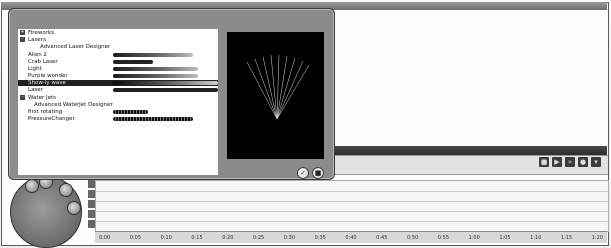 Image resolution: width=611 pixels, height=248 pixels. Describe the element at coordinates (197, 237) in the screenshot. I see `time-tick-label: 0:15` at that location.